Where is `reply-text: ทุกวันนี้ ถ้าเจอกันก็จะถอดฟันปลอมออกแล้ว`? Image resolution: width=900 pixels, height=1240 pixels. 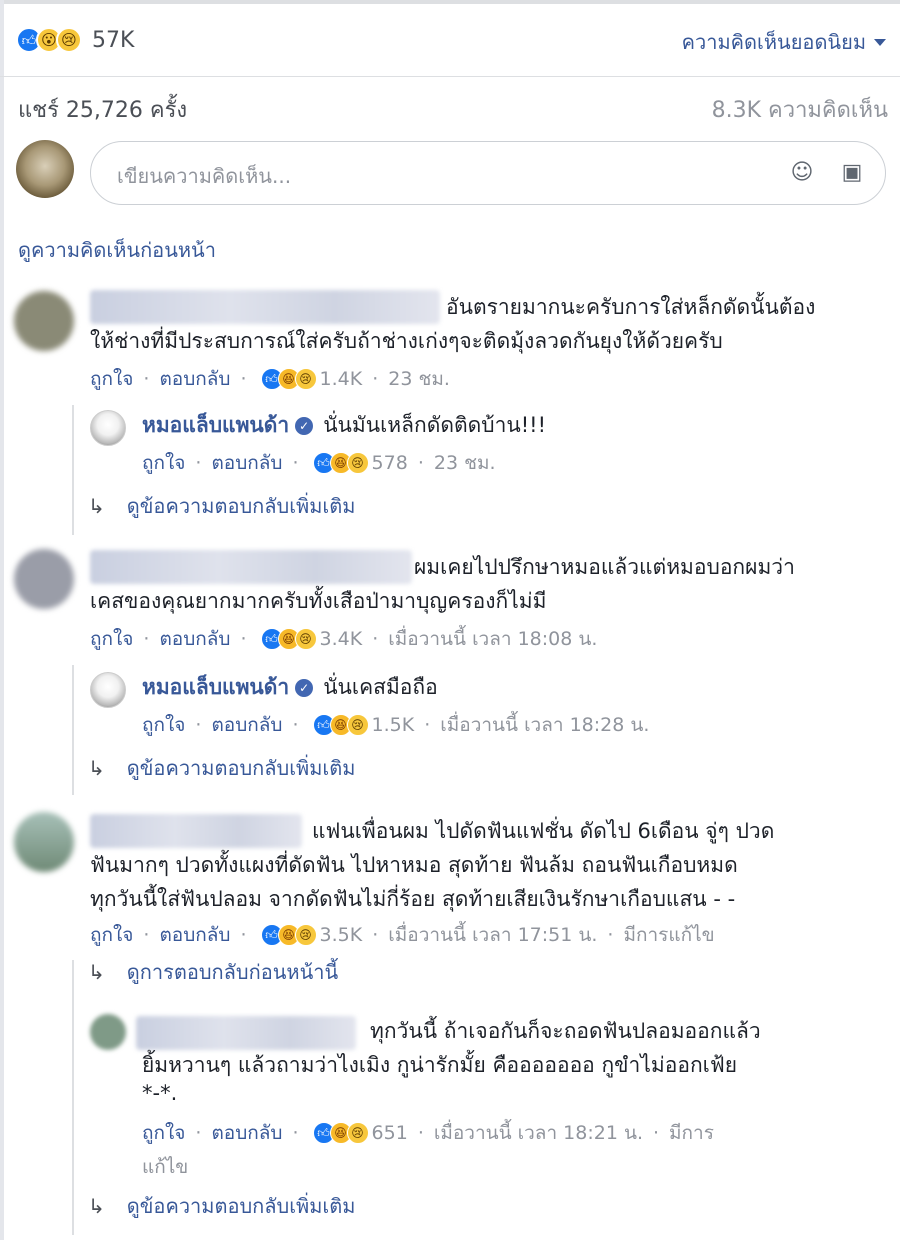 reply-text: ทุกวันนี้ ถ้าเจอกันก็จะถอดฟันปลอมออกแล้ว is located at coordinates (565, 1031).